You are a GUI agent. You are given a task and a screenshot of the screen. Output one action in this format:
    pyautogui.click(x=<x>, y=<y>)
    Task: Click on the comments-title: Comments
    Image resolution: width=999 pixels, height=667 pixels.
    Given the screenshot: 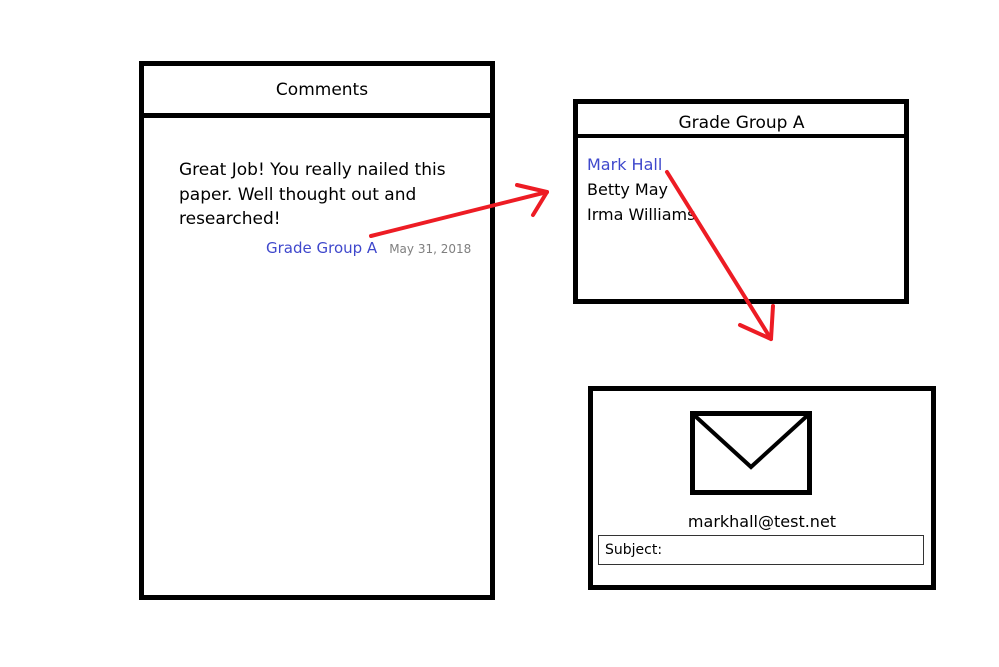 What is the action you would take?
    pyautogui.click(x=322, y=89)
    